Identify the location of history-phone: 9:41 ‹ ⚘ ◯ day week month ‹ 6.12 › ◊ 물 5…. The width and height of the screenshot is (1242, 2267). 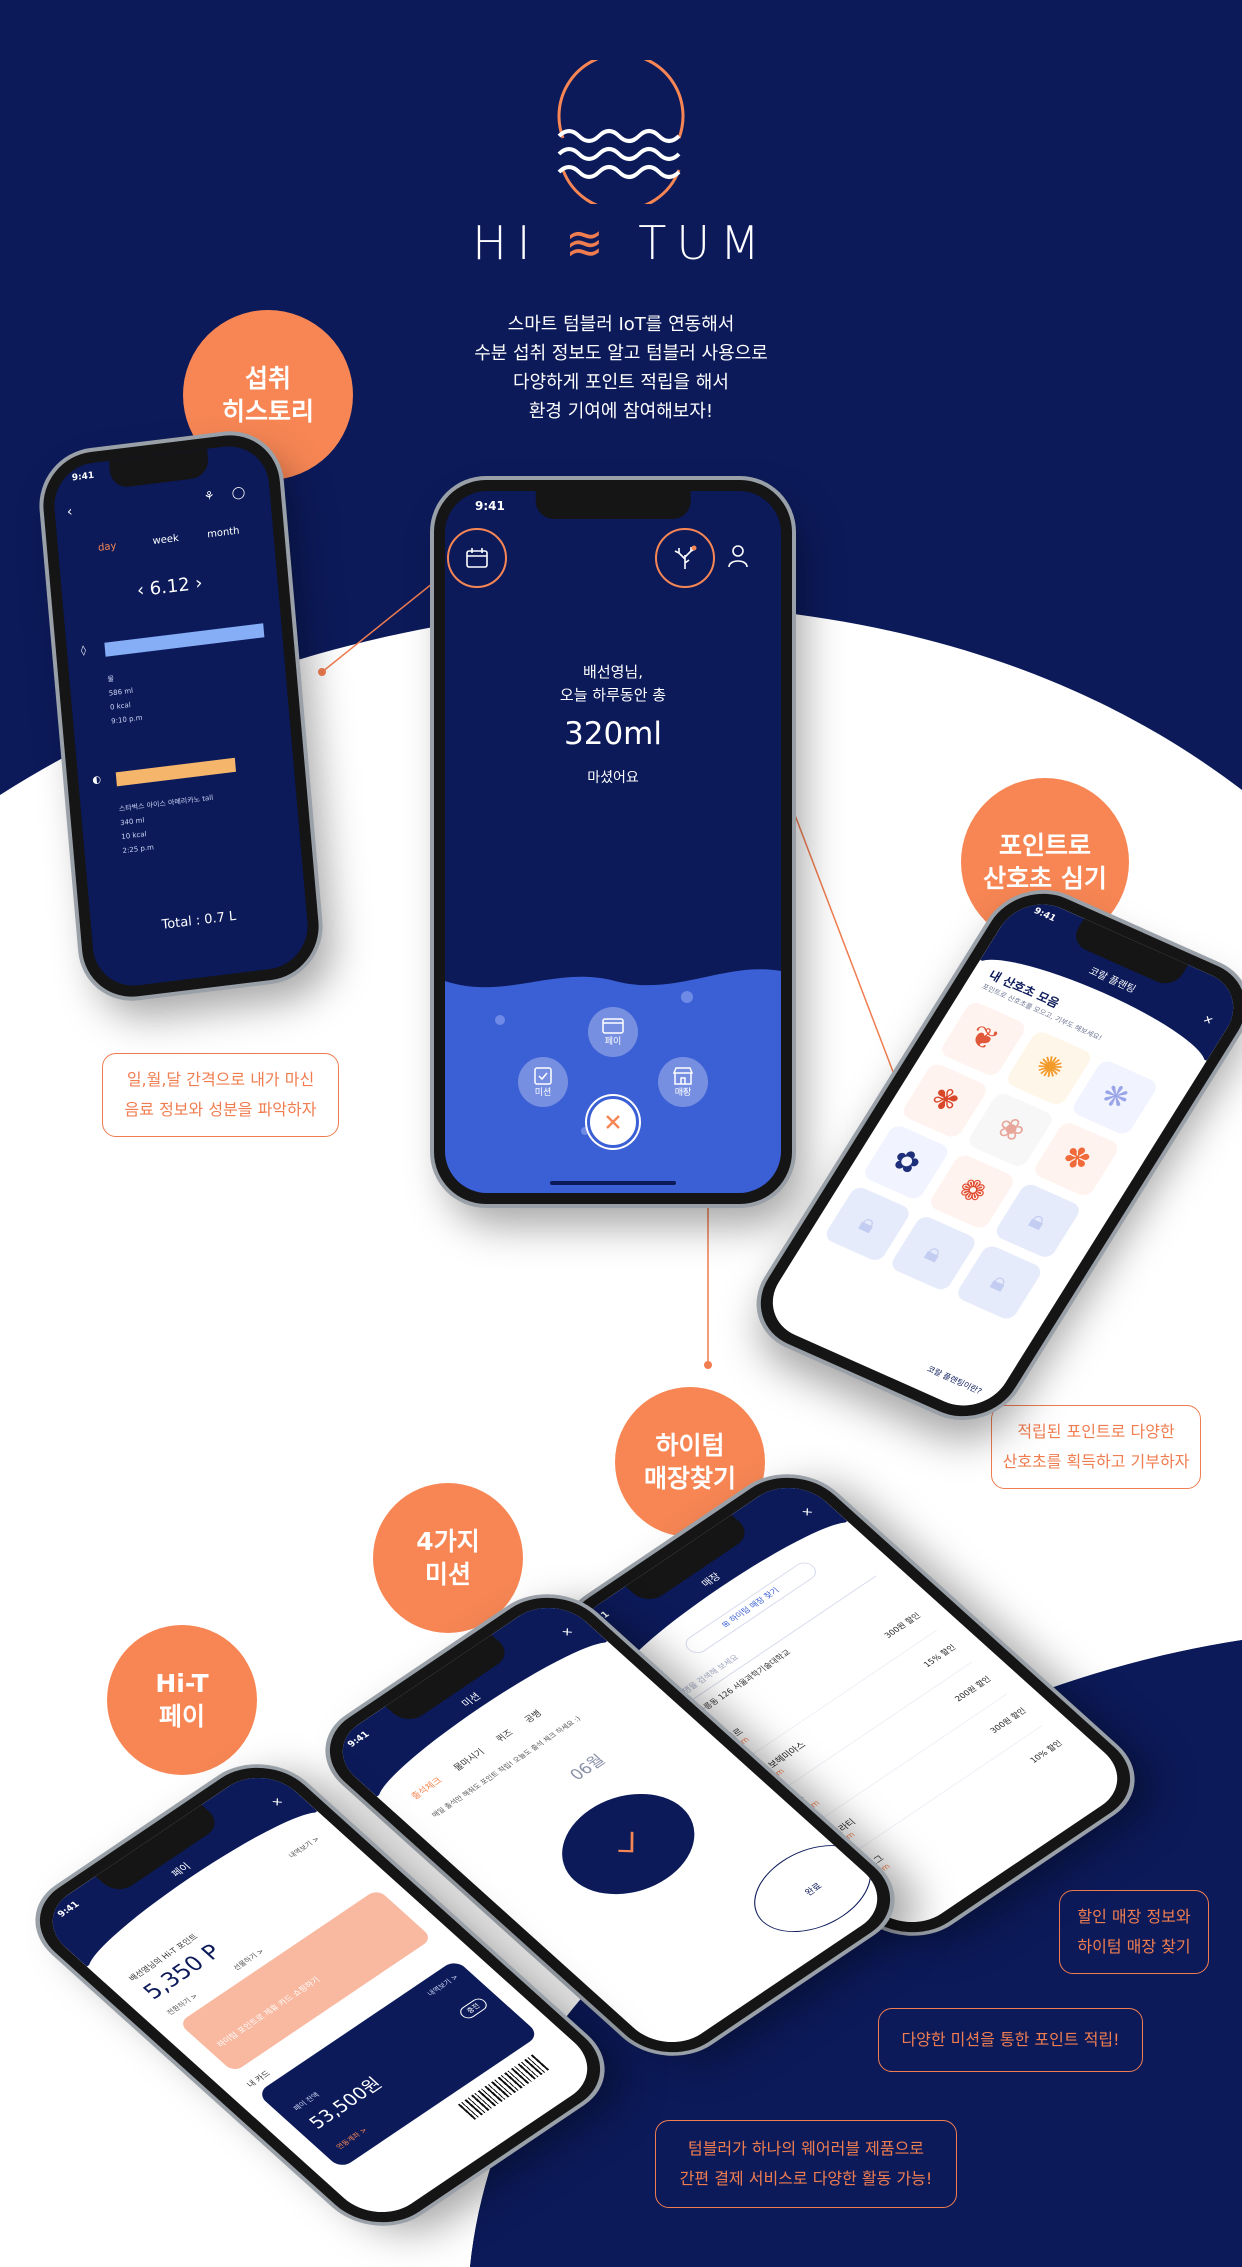
(181, 716).